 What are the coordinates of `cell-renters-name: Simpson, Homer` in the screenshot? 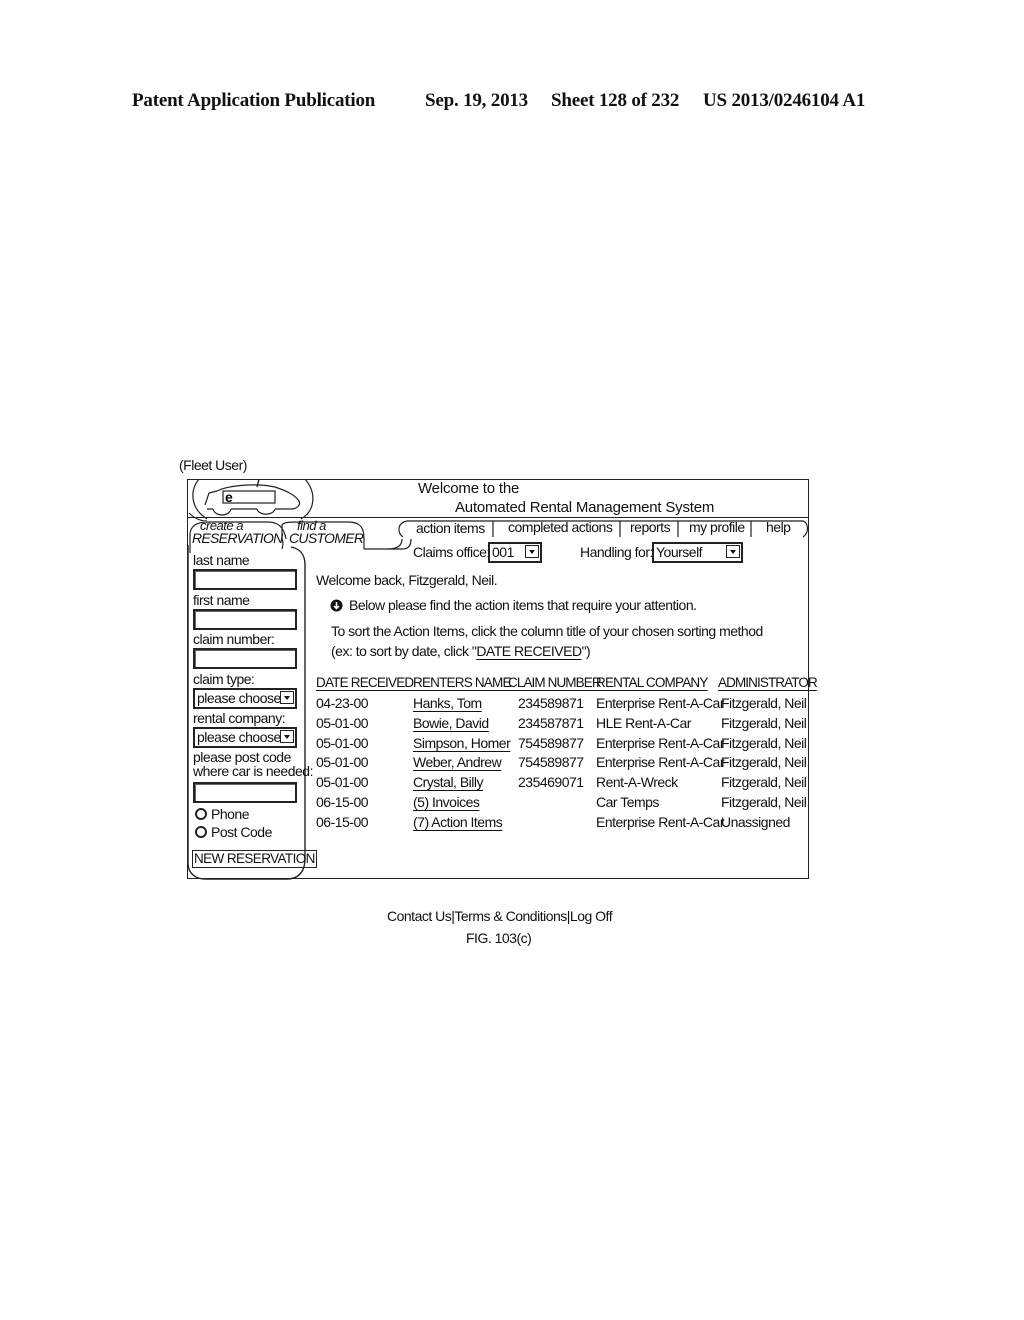 It's located at (462, 743).